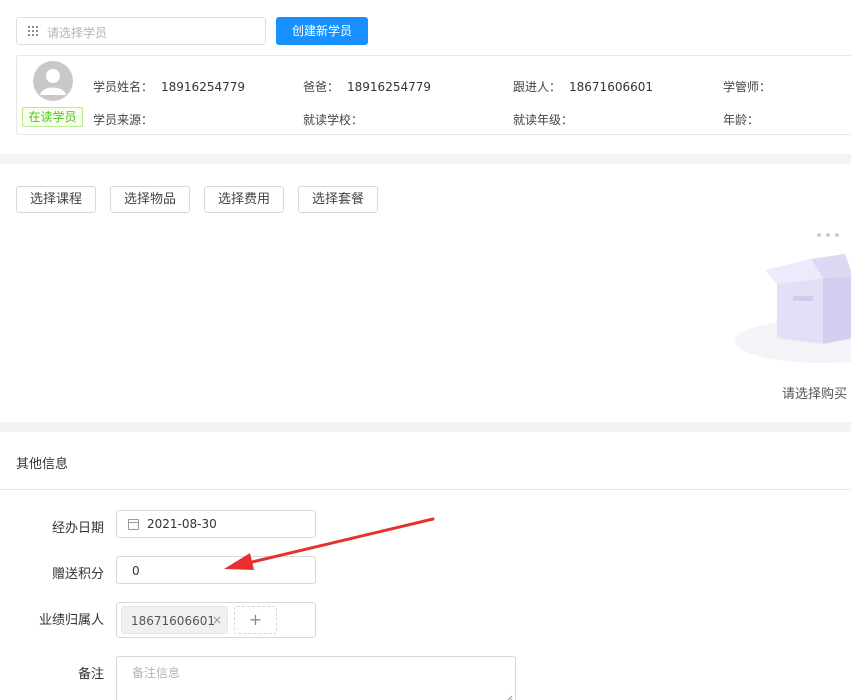 The image size is (851, 700). I want to click on age-label: 年龄：, so click(741, 120).